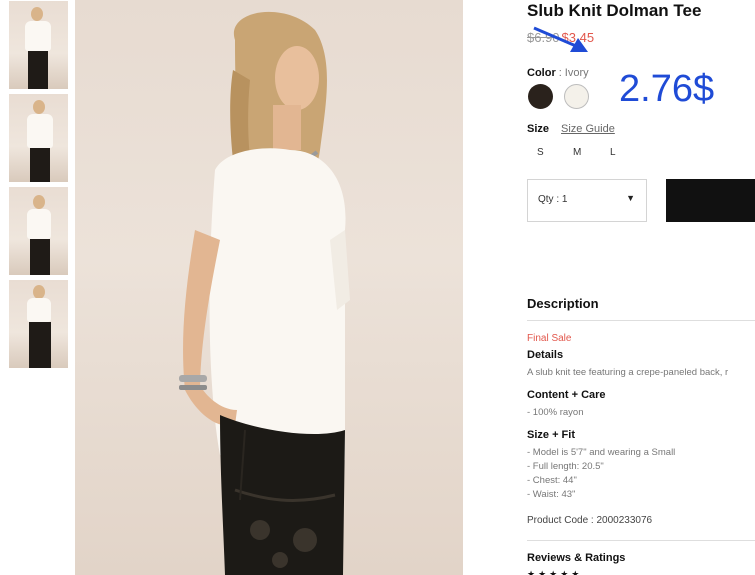  Describe the element at coordinates (630, 198) in the screenshot. I see `chevron-down-icon: ▼` at that location.